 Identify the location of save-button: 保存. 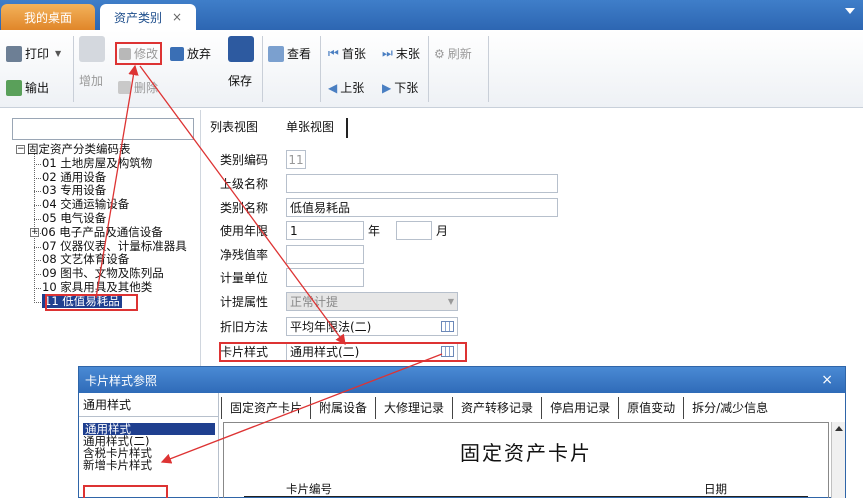
(240, 80).